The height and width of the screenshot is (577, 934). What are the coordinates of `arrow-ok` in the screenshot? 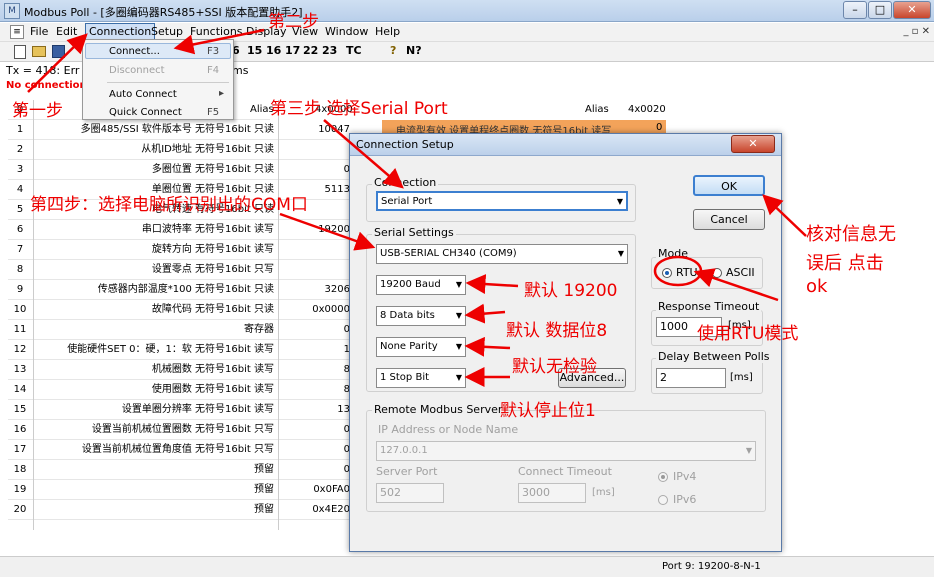 It's located at (784, 215).